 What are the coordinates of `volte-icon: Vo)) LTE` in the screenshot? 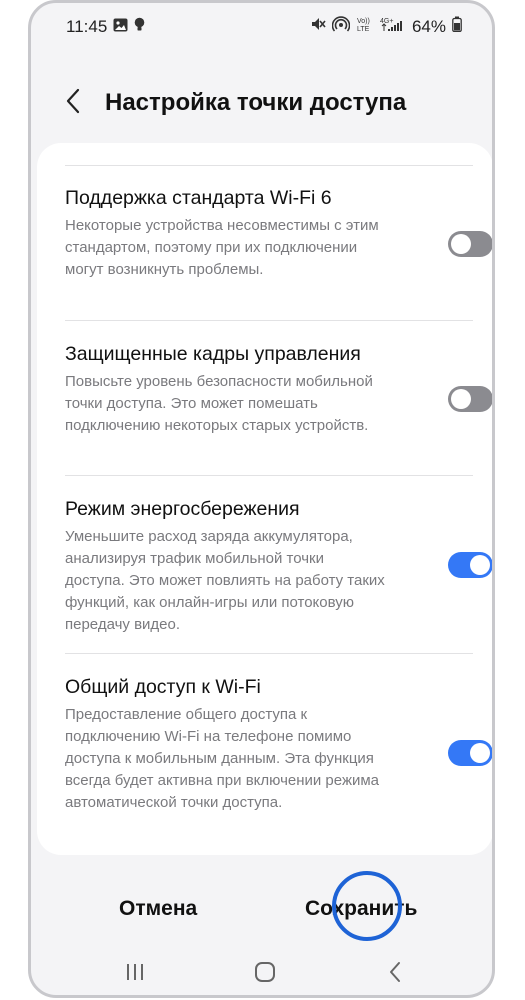 It's located at (365, 26).